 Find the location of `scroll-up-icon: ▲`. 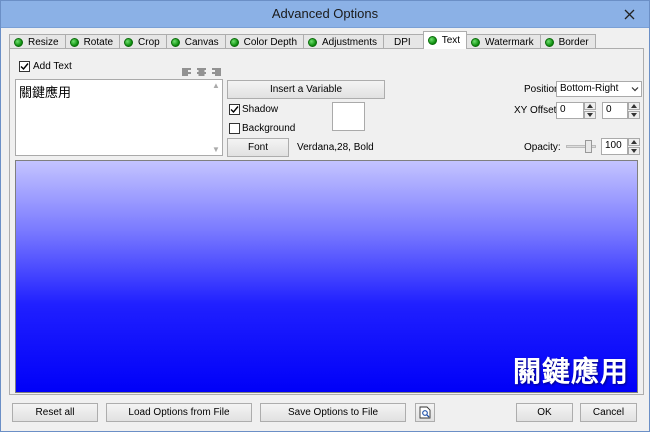

scroll-up-icon: ▲ is located at coordinates (216, 85).